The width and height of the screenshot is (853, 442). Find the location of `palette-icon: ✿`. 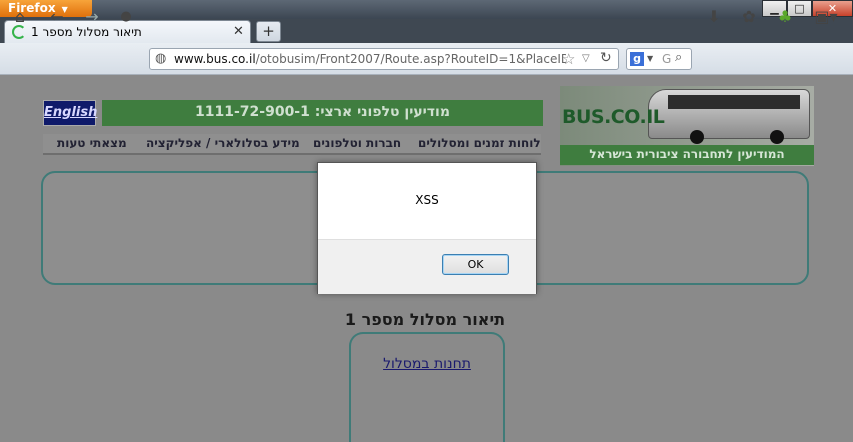

palette-icon: ✿ is located at coordinates (749, 16).